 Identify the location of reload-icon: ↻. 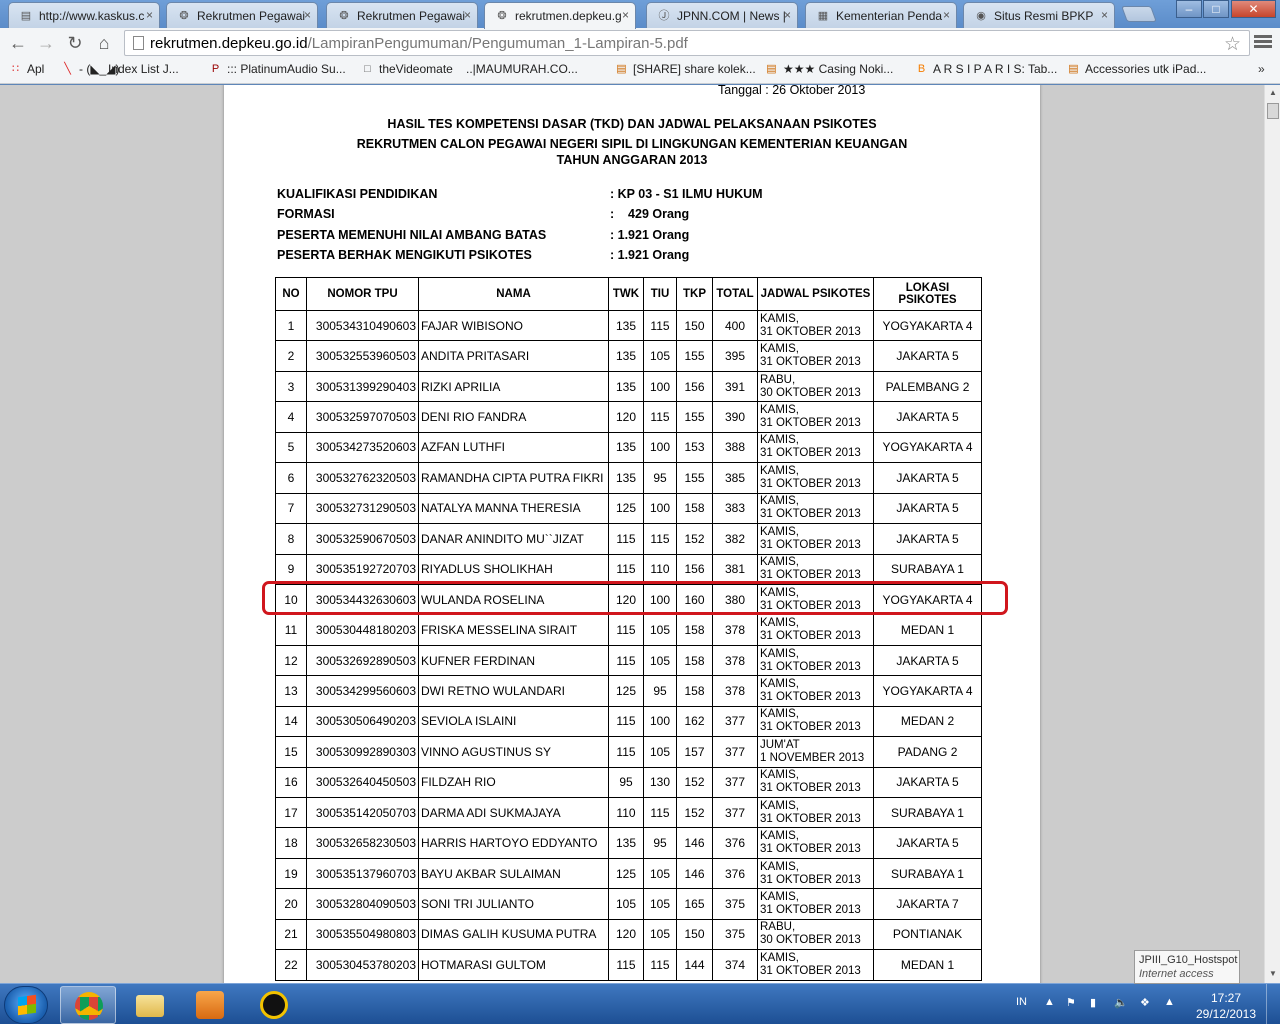
(75, 43).